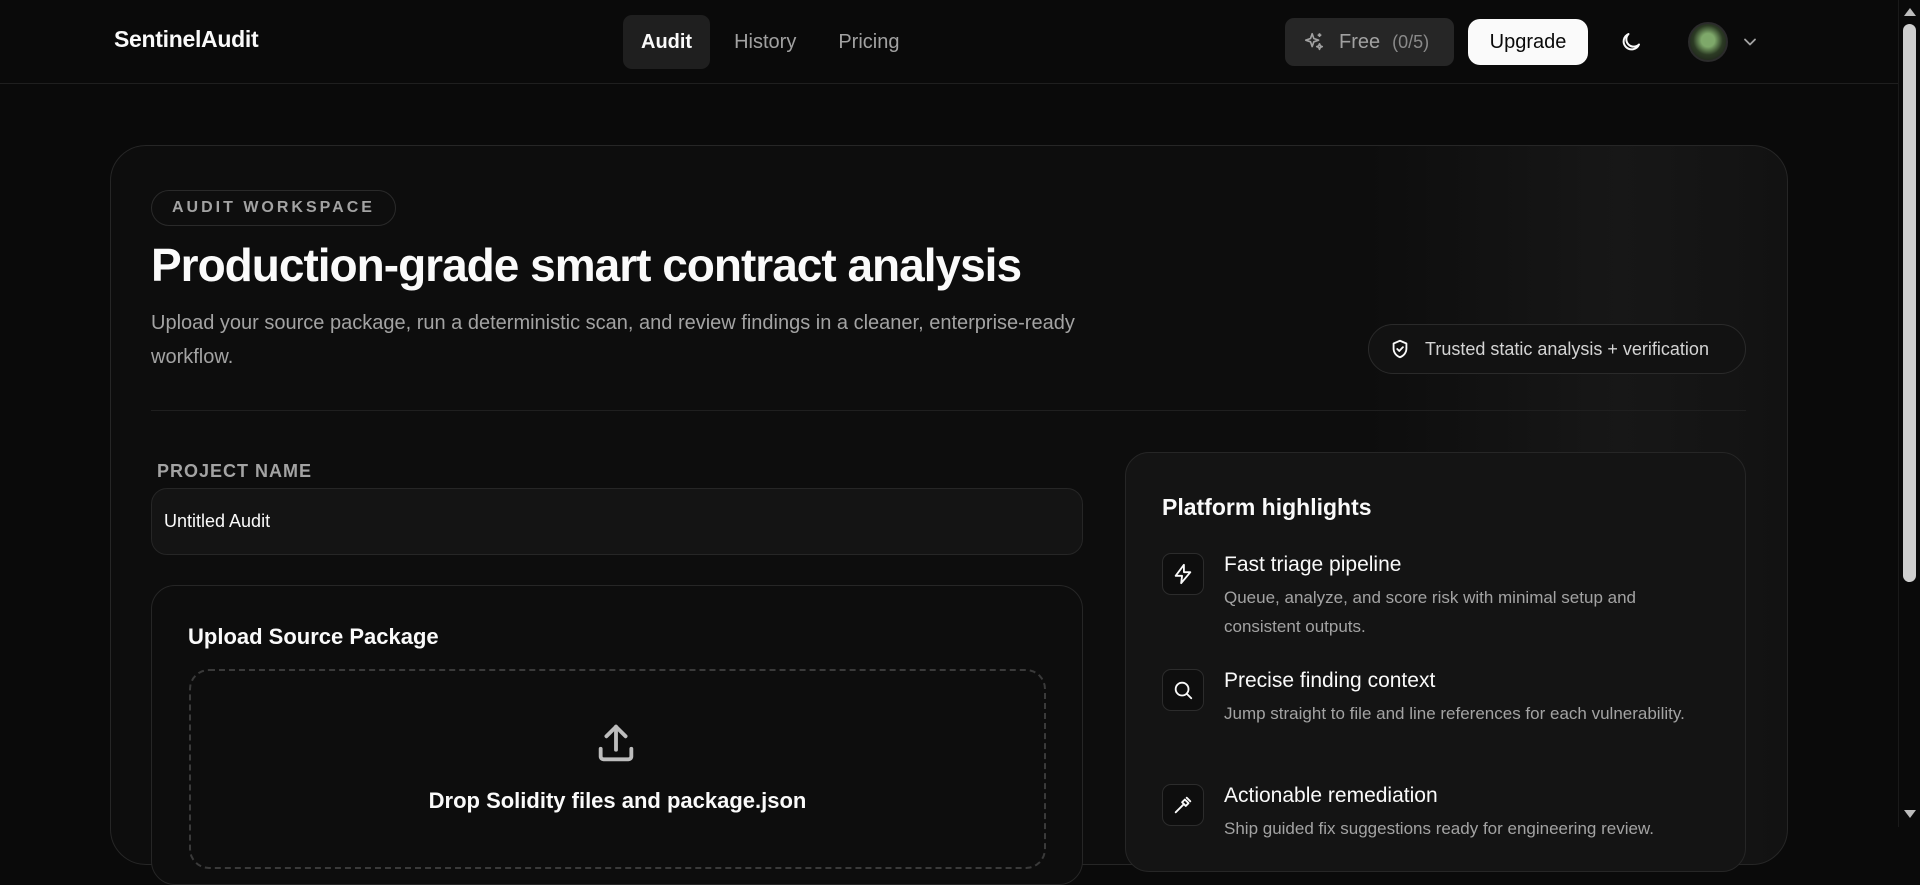 This screenshot has width=1920, height=885. I want to click on scroll-down-arrow-icon, so click(1910, 814).